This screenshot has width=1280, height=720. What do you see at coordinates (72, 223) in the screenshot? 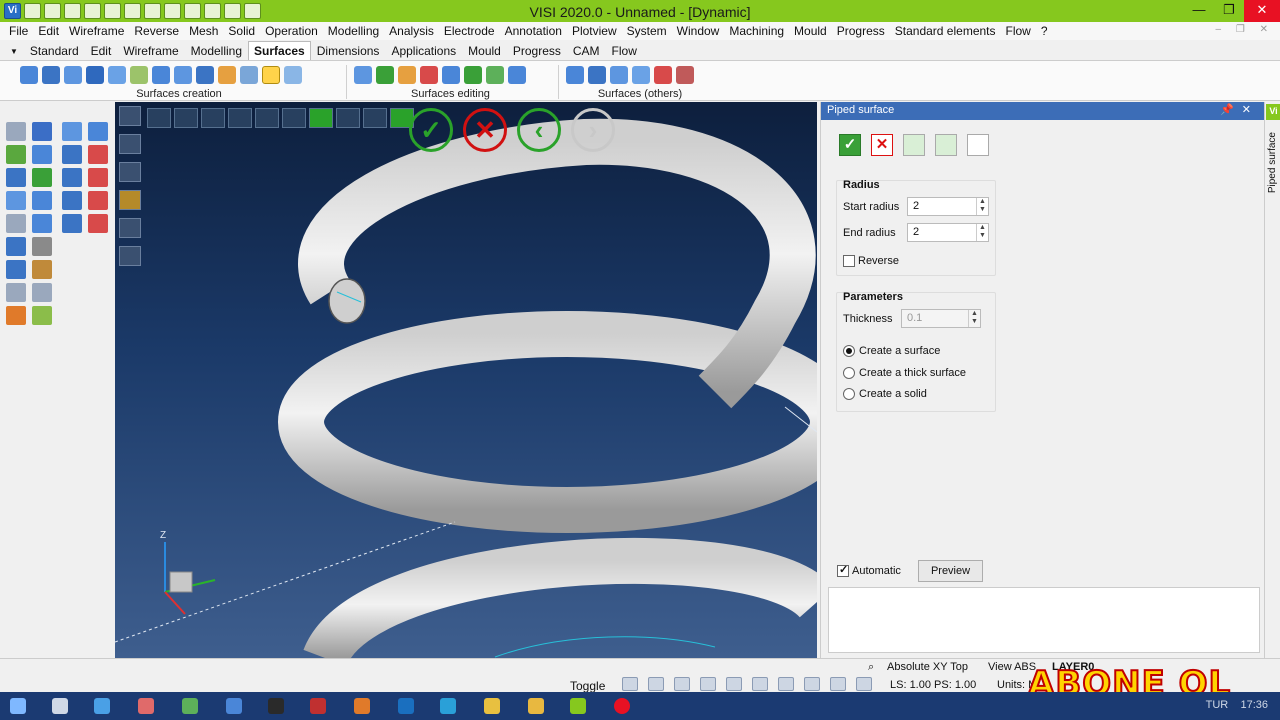
I see `axis-yz-icon` at bounding box center [72, 223].